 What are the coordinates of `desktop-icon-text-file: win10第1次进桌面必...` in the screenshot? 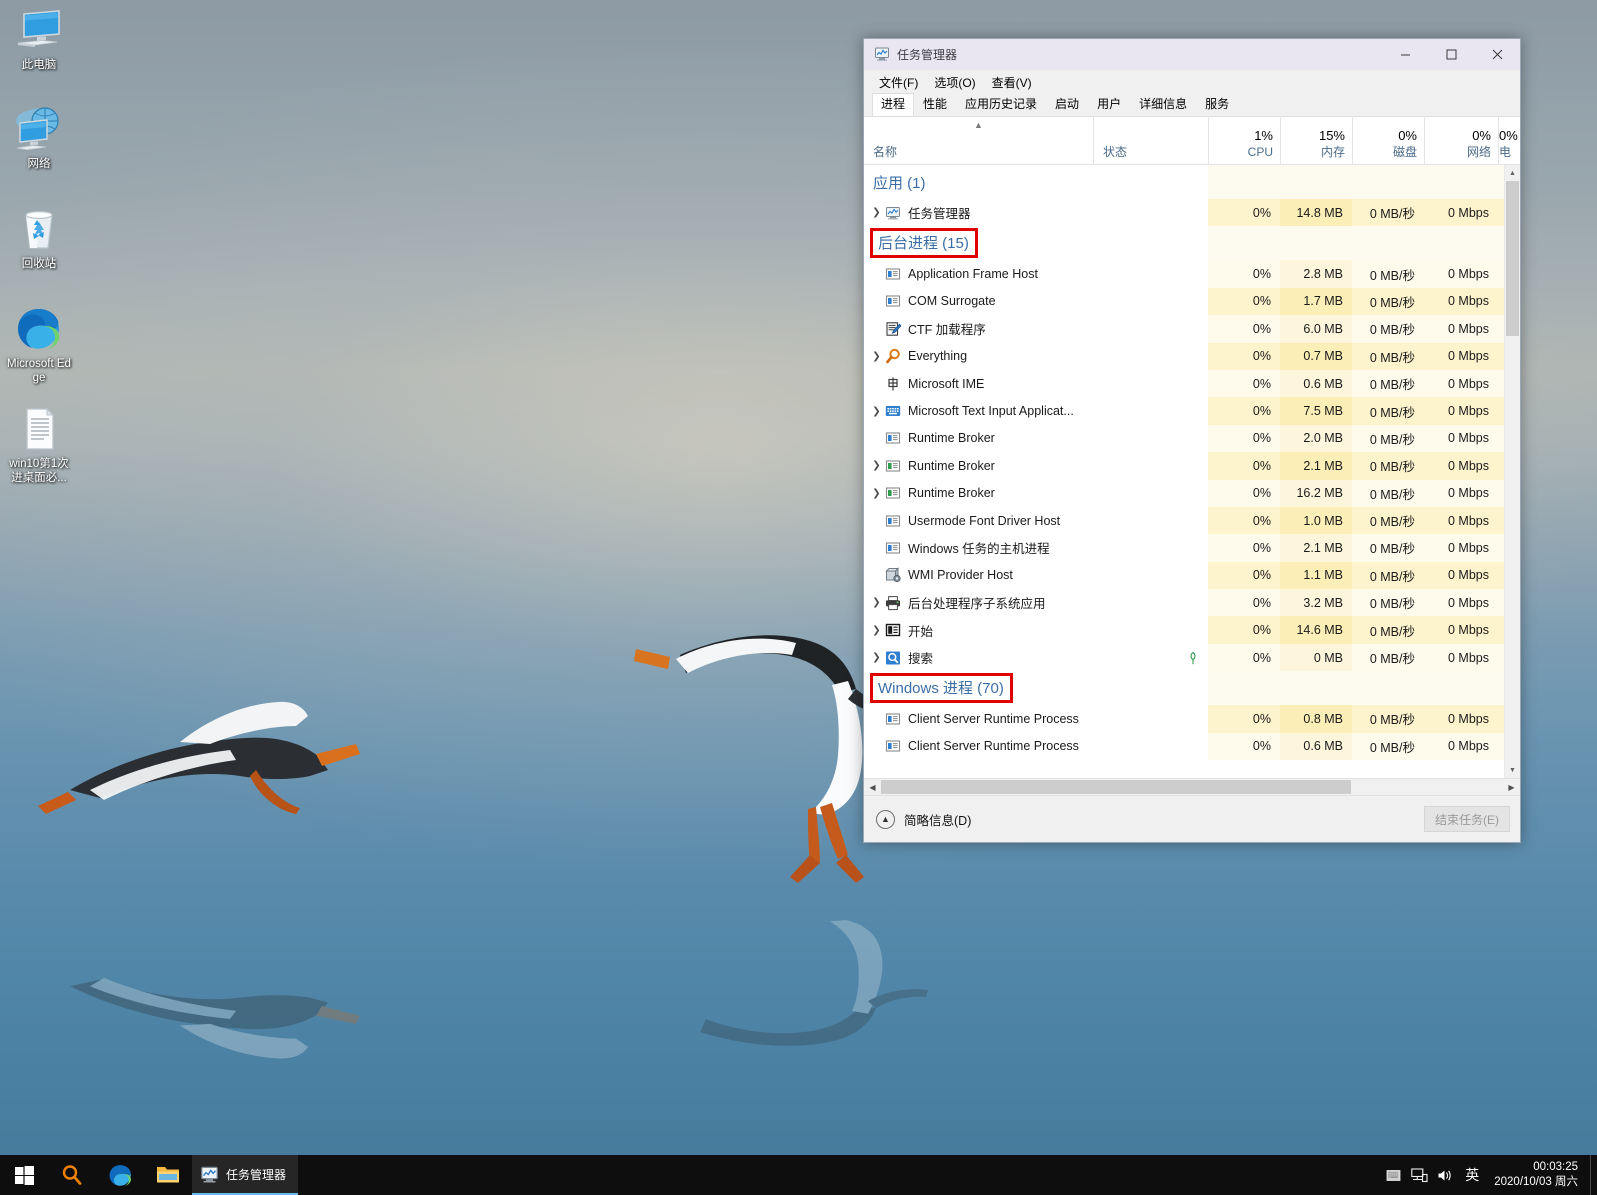 It's located at (39, 445).